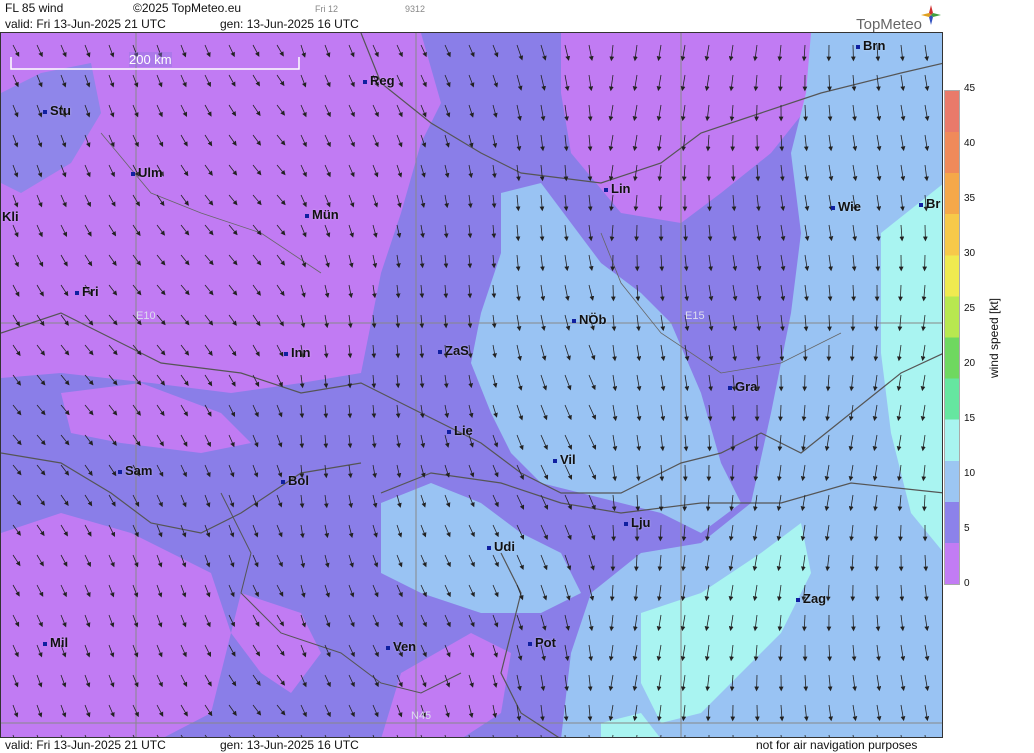  I want to click on city-zas: ZaS, so click(453, 350).